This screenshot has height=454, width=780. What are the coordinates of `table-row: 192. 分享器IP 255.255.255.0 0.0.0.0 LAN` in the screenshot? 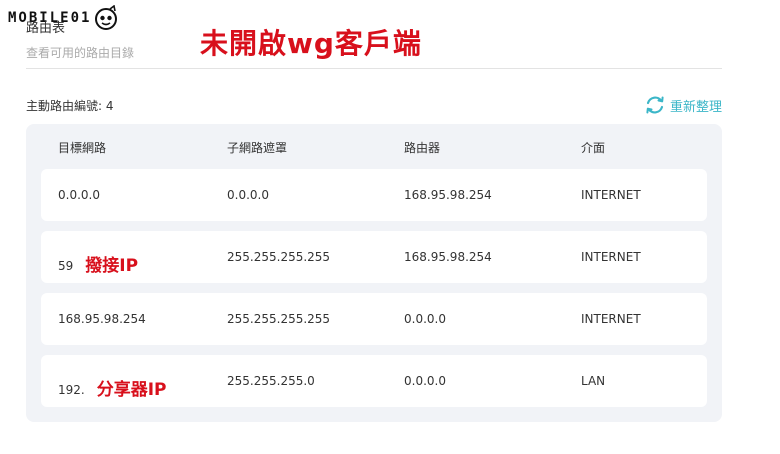 It's located at (374, 381).